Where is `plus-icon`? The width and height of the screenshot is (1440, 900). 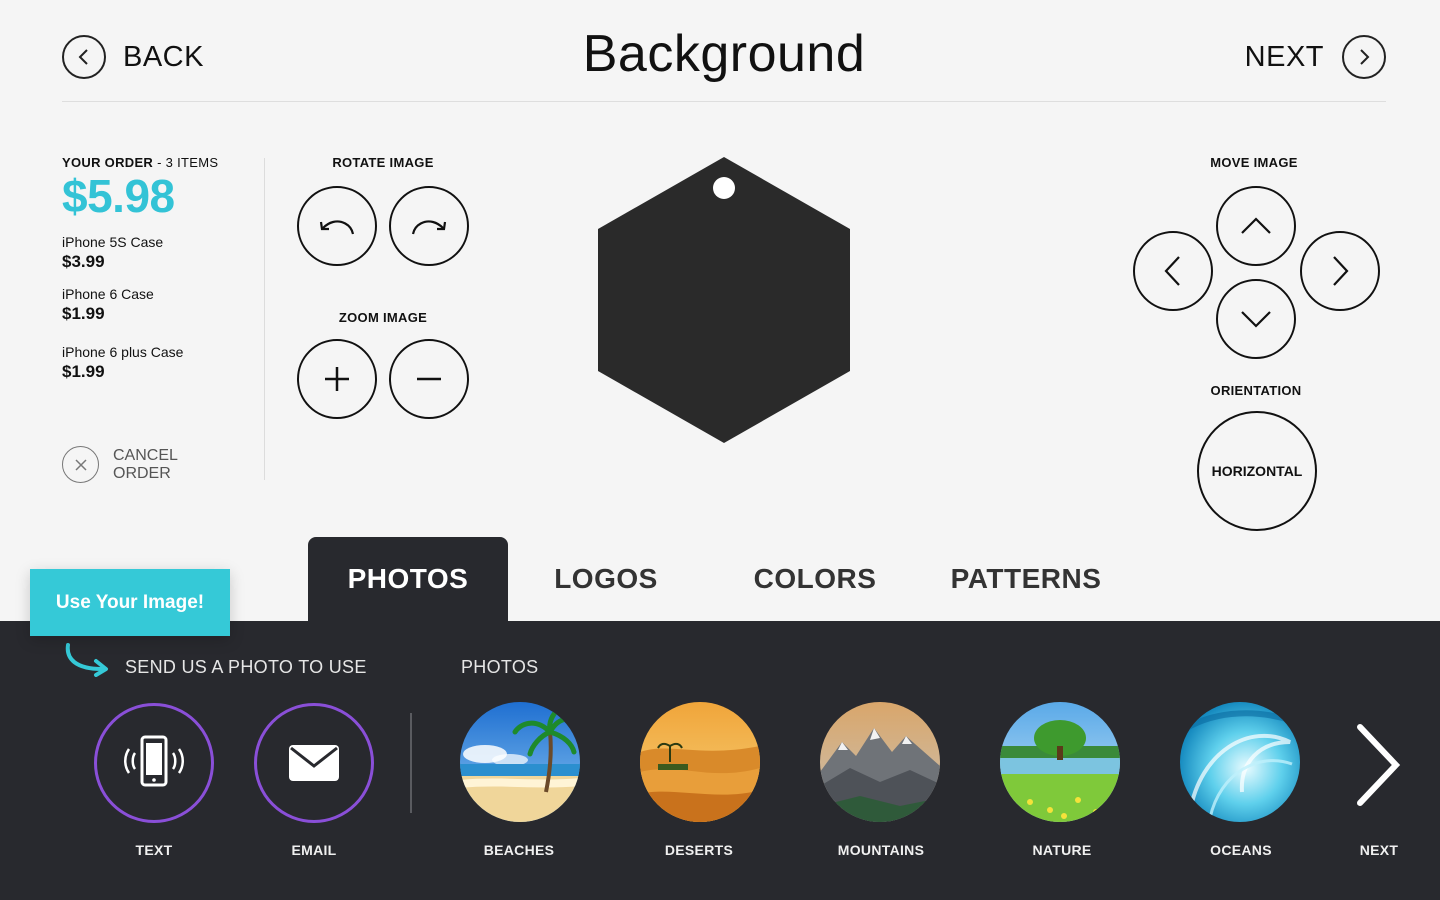 plus-icon is located at coordinates (337, 379).